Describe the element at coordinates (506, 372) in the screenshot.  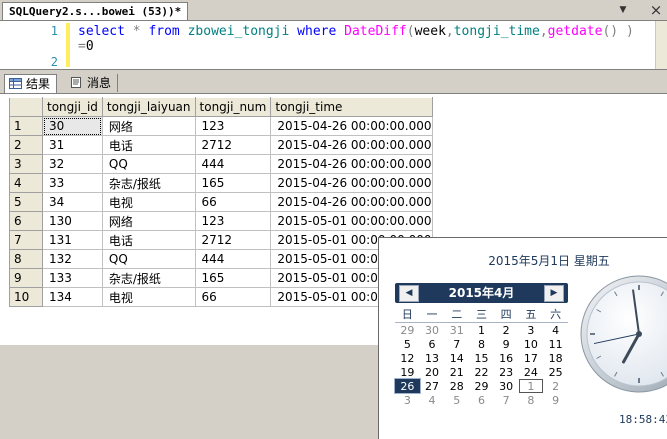
I see `calendar-day: 23` at that location.